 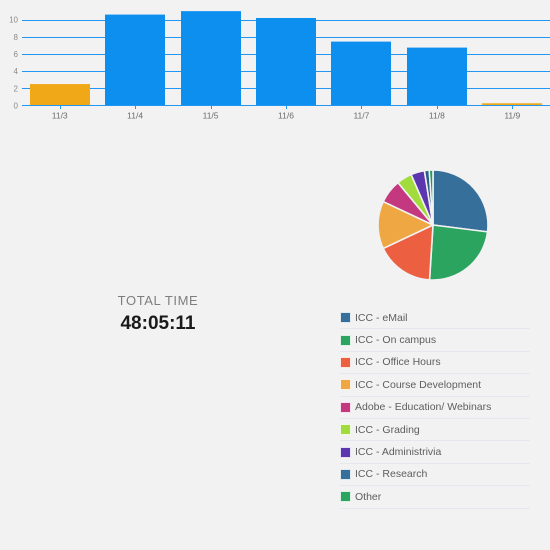 What do you see at coordinates (512, 116) in the screenshot?
I see `x-axis-category-label: 11/9` at bounding box center [512, 116].